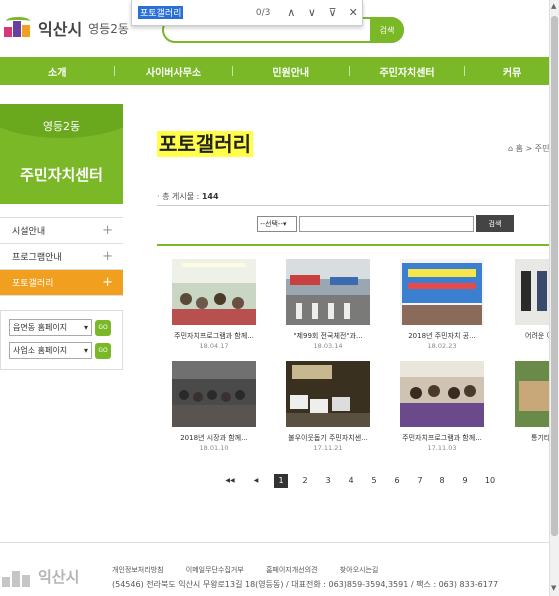 The width and height of the screenshot is (559, 596). I want to click on sidebar-dong: 영등2동, so click(61, 126).